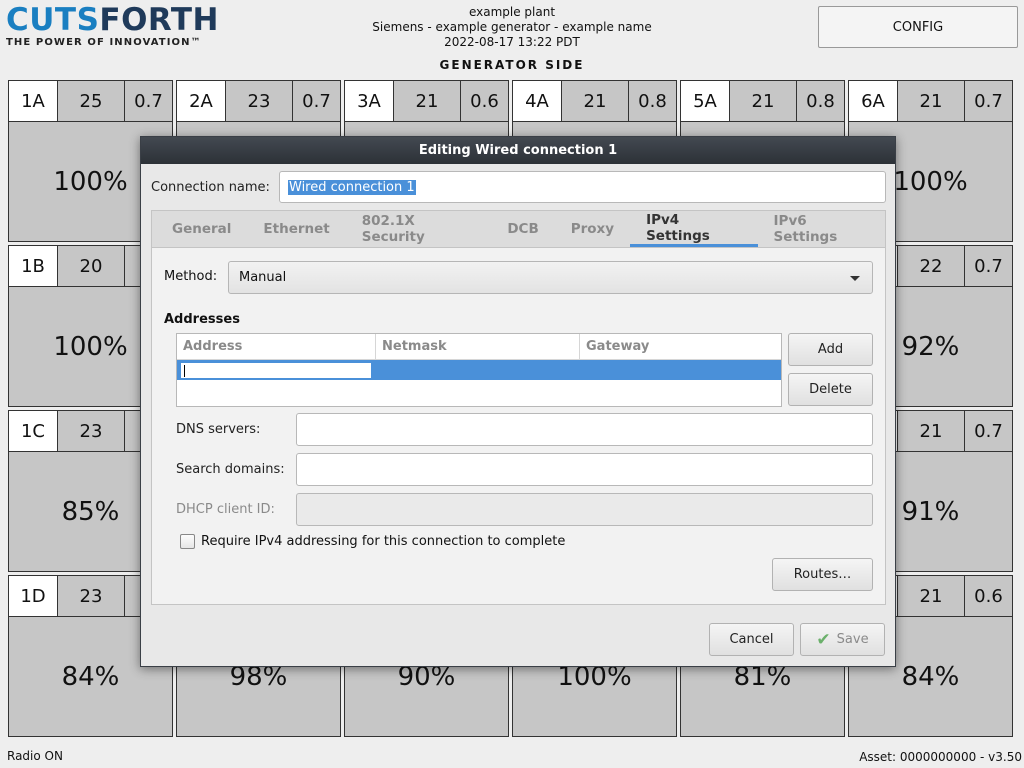 The width and height of the screenshot is (1024, 768). Describe the element at coordinates (582, 187) in the screenshot. I see `connection-name-input: Wired connection 1` at that location.